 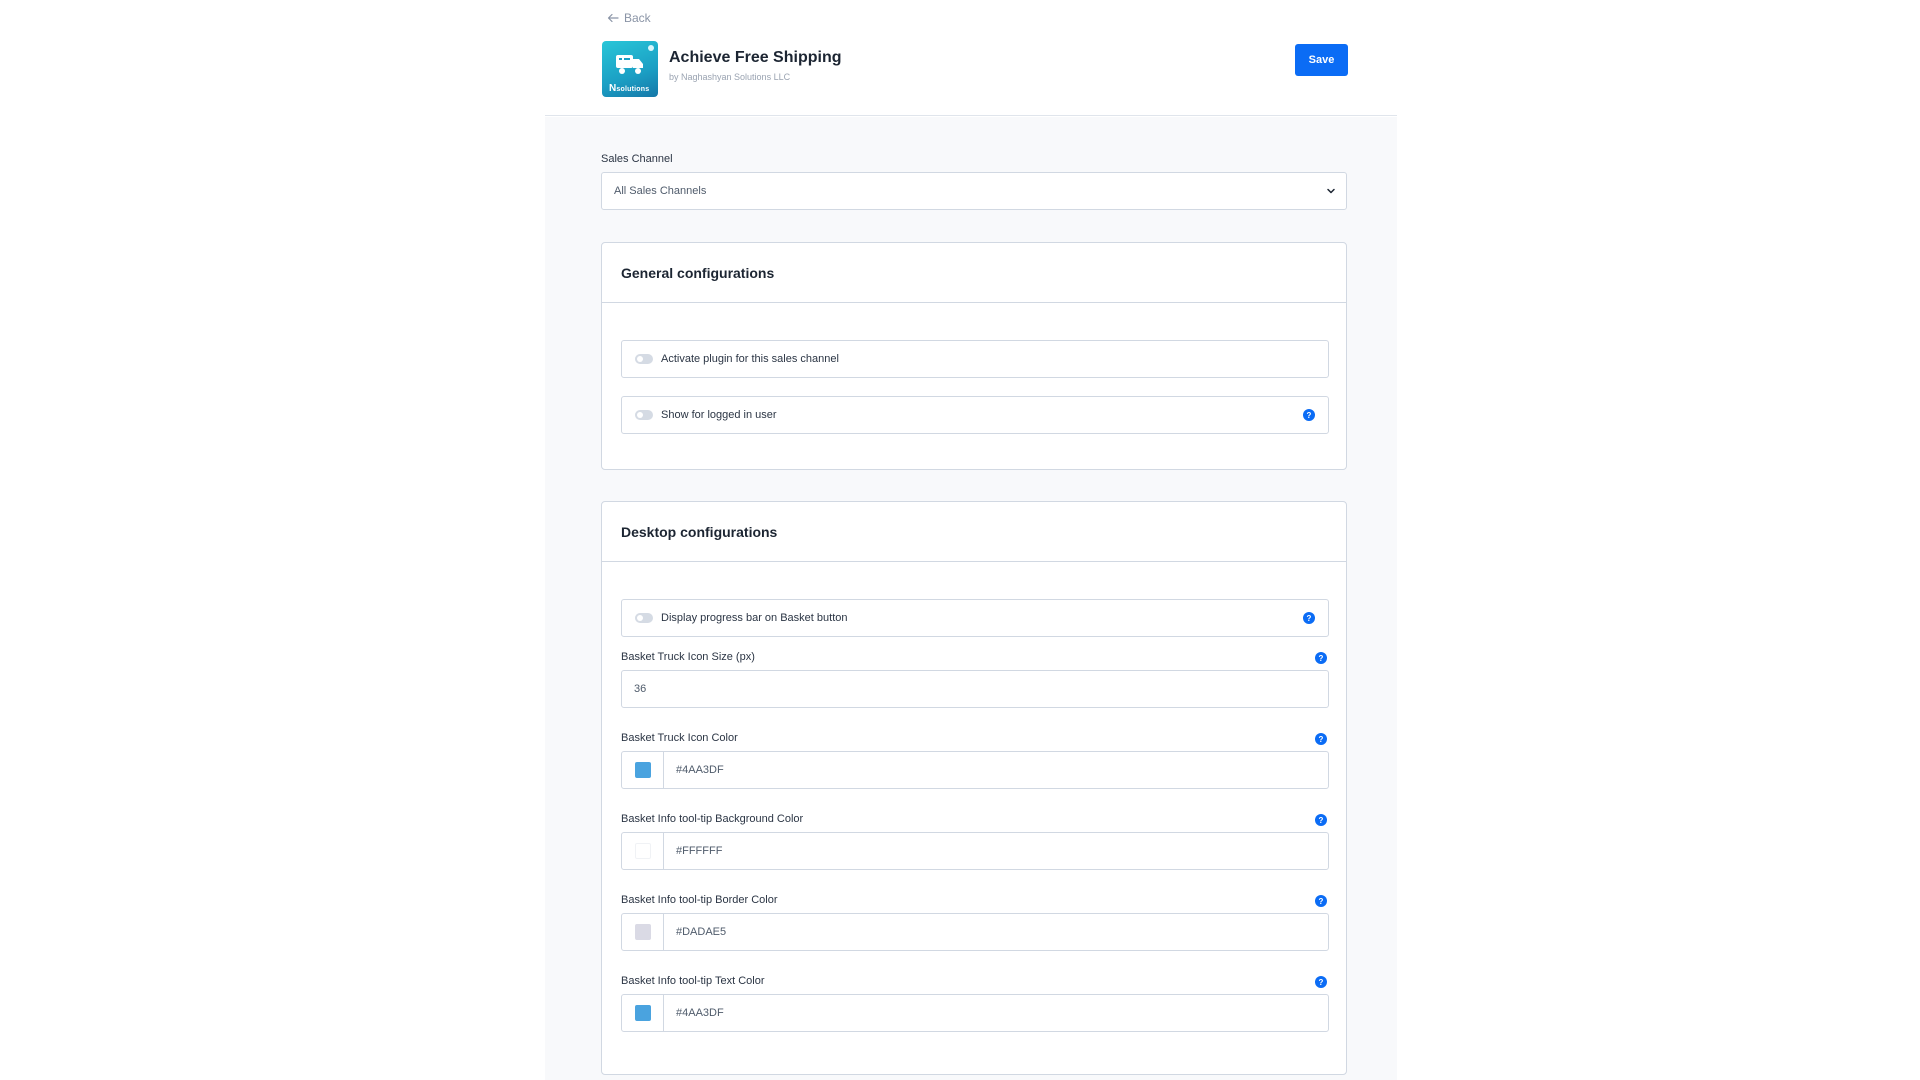 What do you see at coordinates (688, 657) in the screenshot?
I see `icon-size-label: Basket Truck Icon Size (px)` at bounding box center [688, 657].